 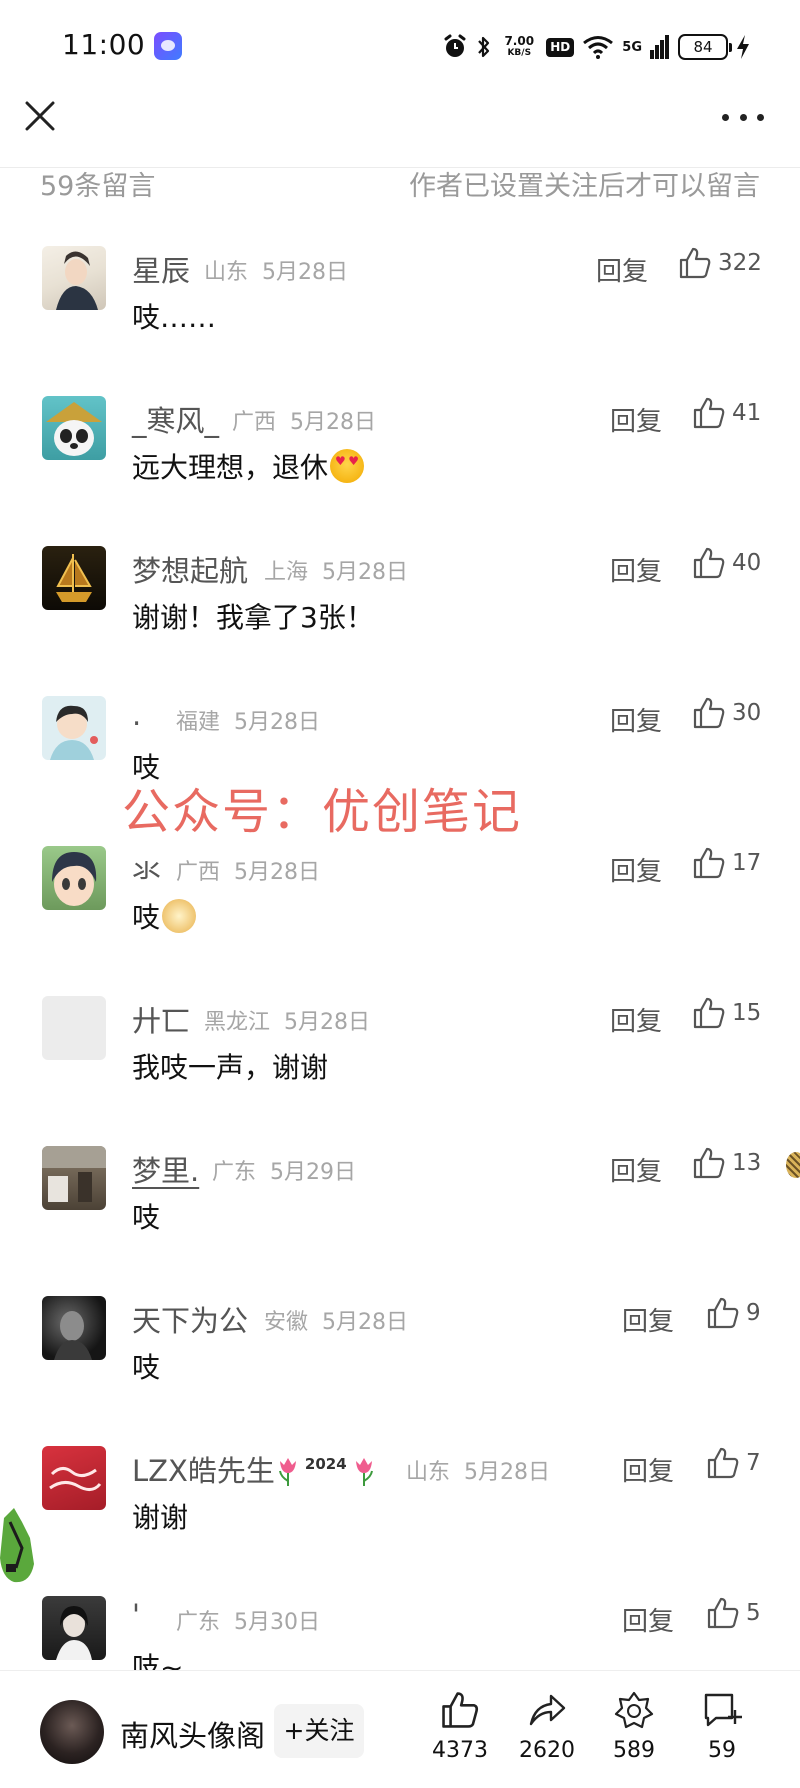 What do you see at coordinates (192, 1734) in the screenshot?
I see `author-name: 南风头像阁` at bounding box center [192, 1734].